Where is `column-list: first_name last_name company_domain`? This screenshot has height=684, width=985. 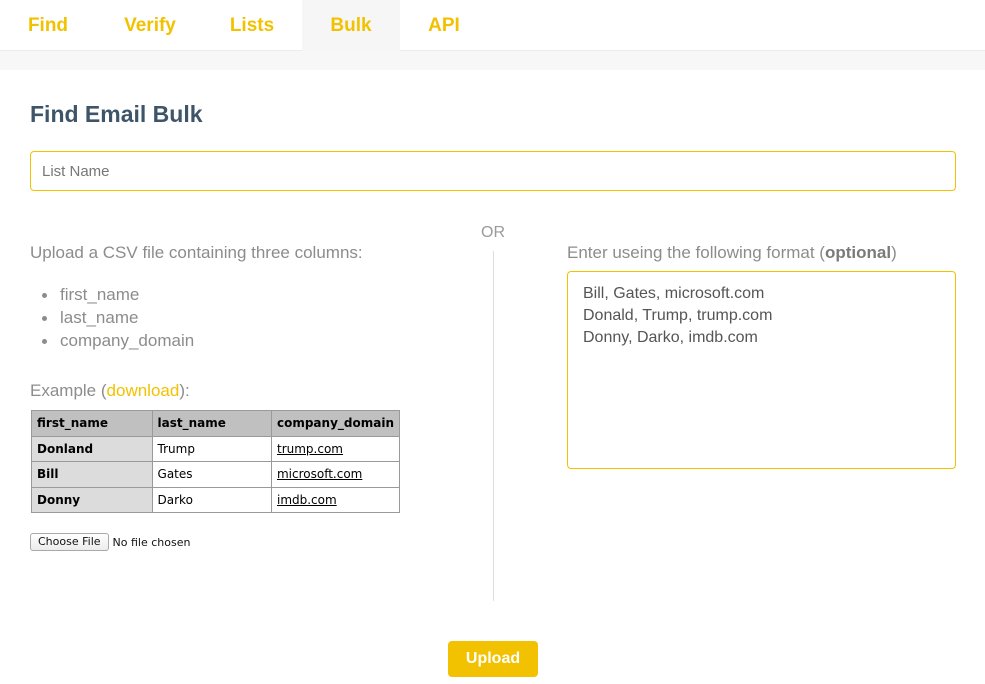 column-list: first_name last_name company_domain is located at coordinates (118, 317).